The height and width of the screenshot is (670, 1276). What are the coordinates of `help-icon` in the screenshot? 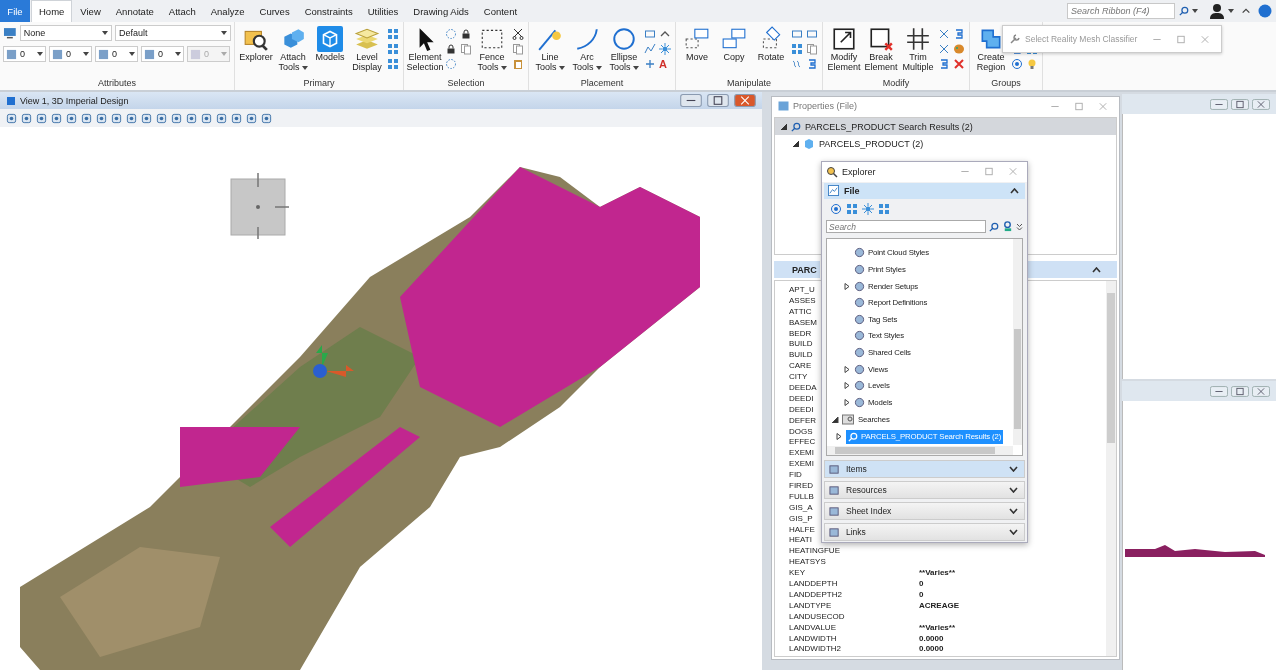 It's located at (1265, 11).